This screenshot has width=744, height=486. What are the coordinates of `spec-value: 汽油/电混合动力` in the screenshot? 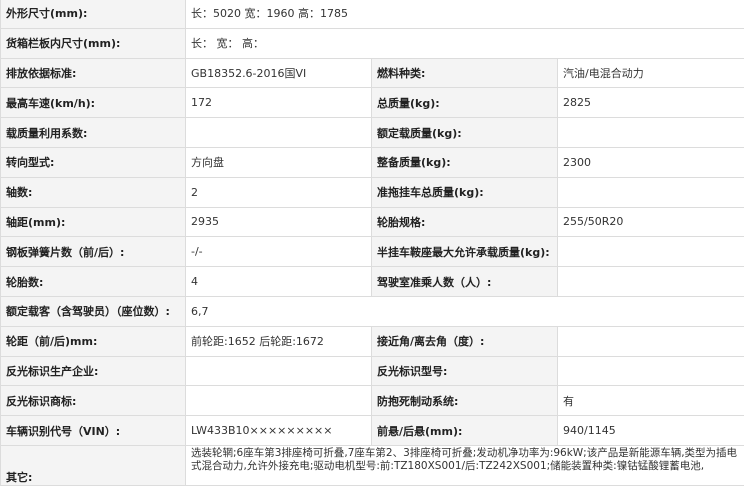 It's located at (651, 73).